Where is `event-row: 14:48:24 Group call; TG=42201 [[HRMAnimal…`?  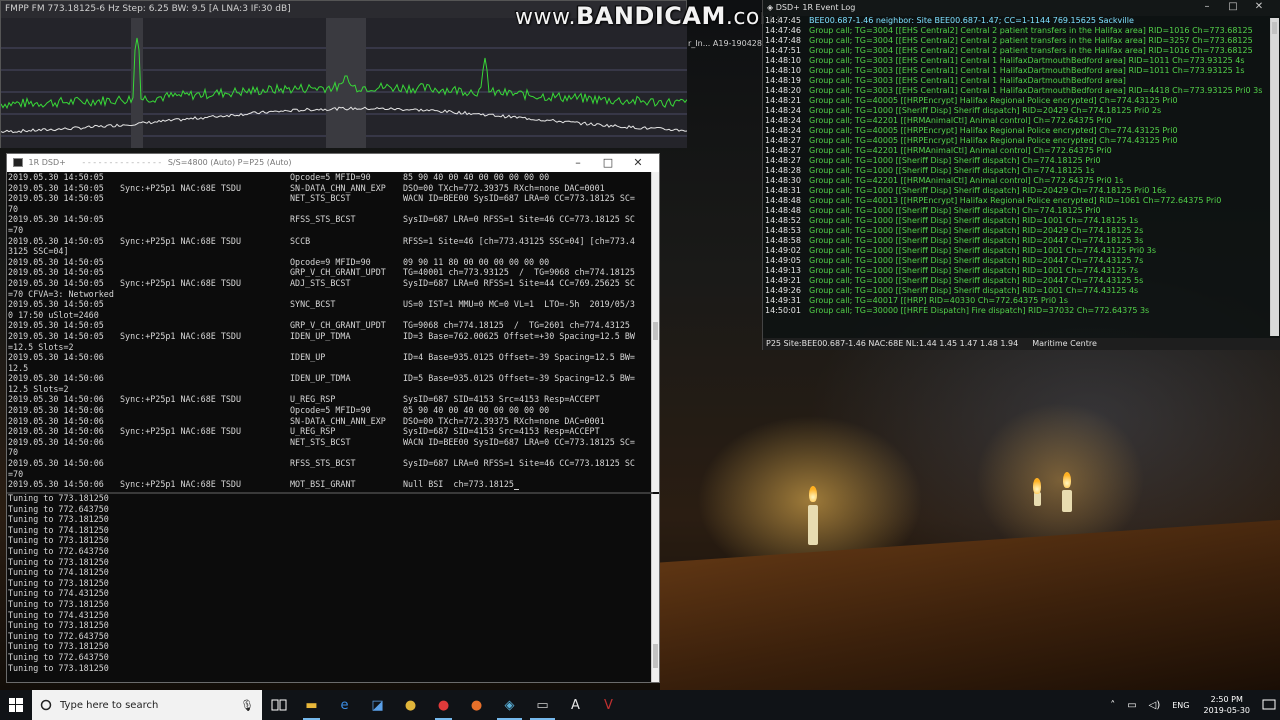 event-row: 14:48:24 Group call; TG=42201 [[HRMAnimal… is located at coordinates (1017, 121).